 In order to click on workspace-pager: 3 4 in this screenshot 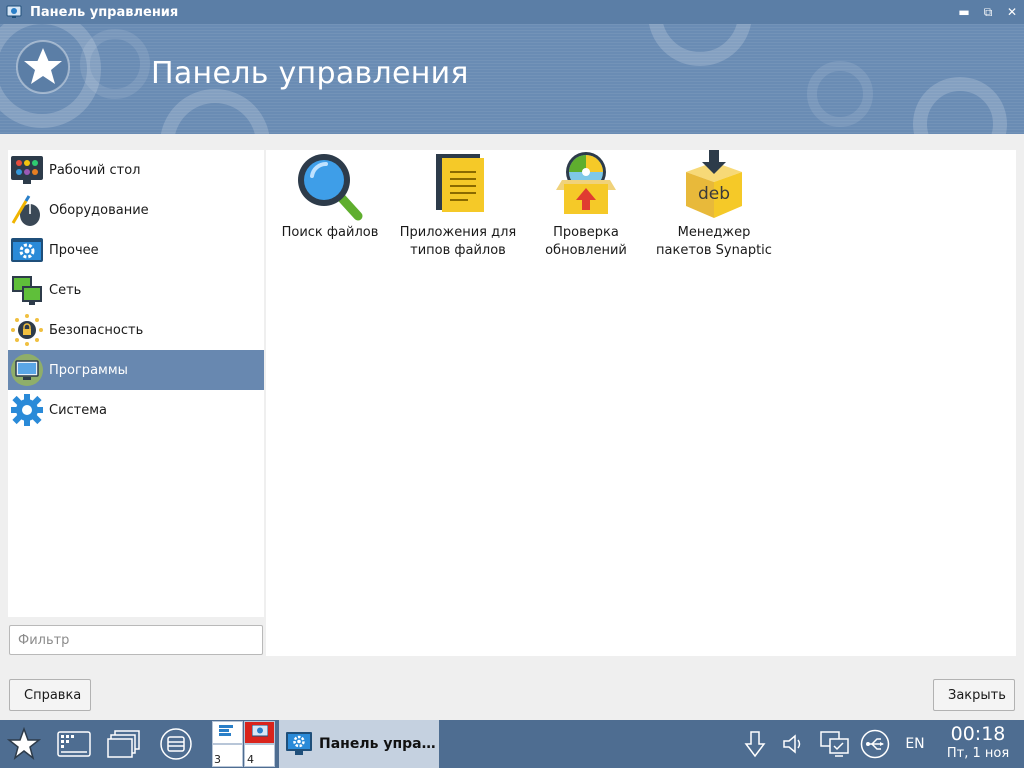, I will do `click(244, 744)`.